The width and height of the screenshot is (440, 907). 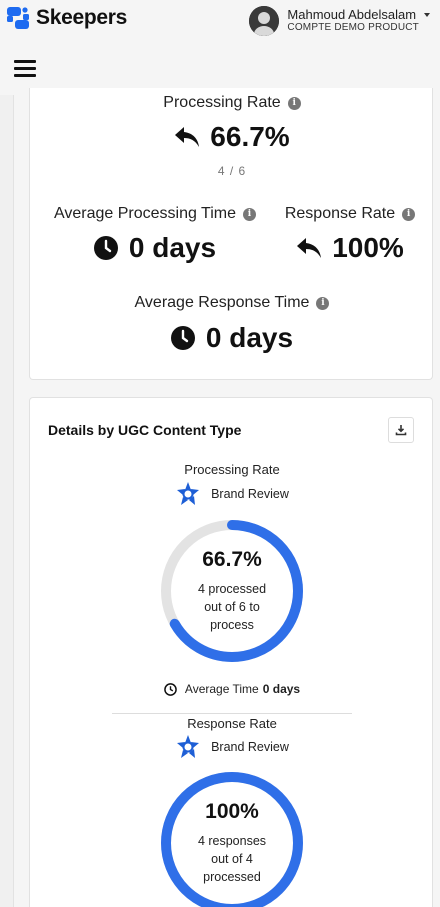 What do you see at coordinates (232, 859) in the screenshot?
I see `response-rate-description: 4 responses out of 4 processed` at bounding box center [232, 859].